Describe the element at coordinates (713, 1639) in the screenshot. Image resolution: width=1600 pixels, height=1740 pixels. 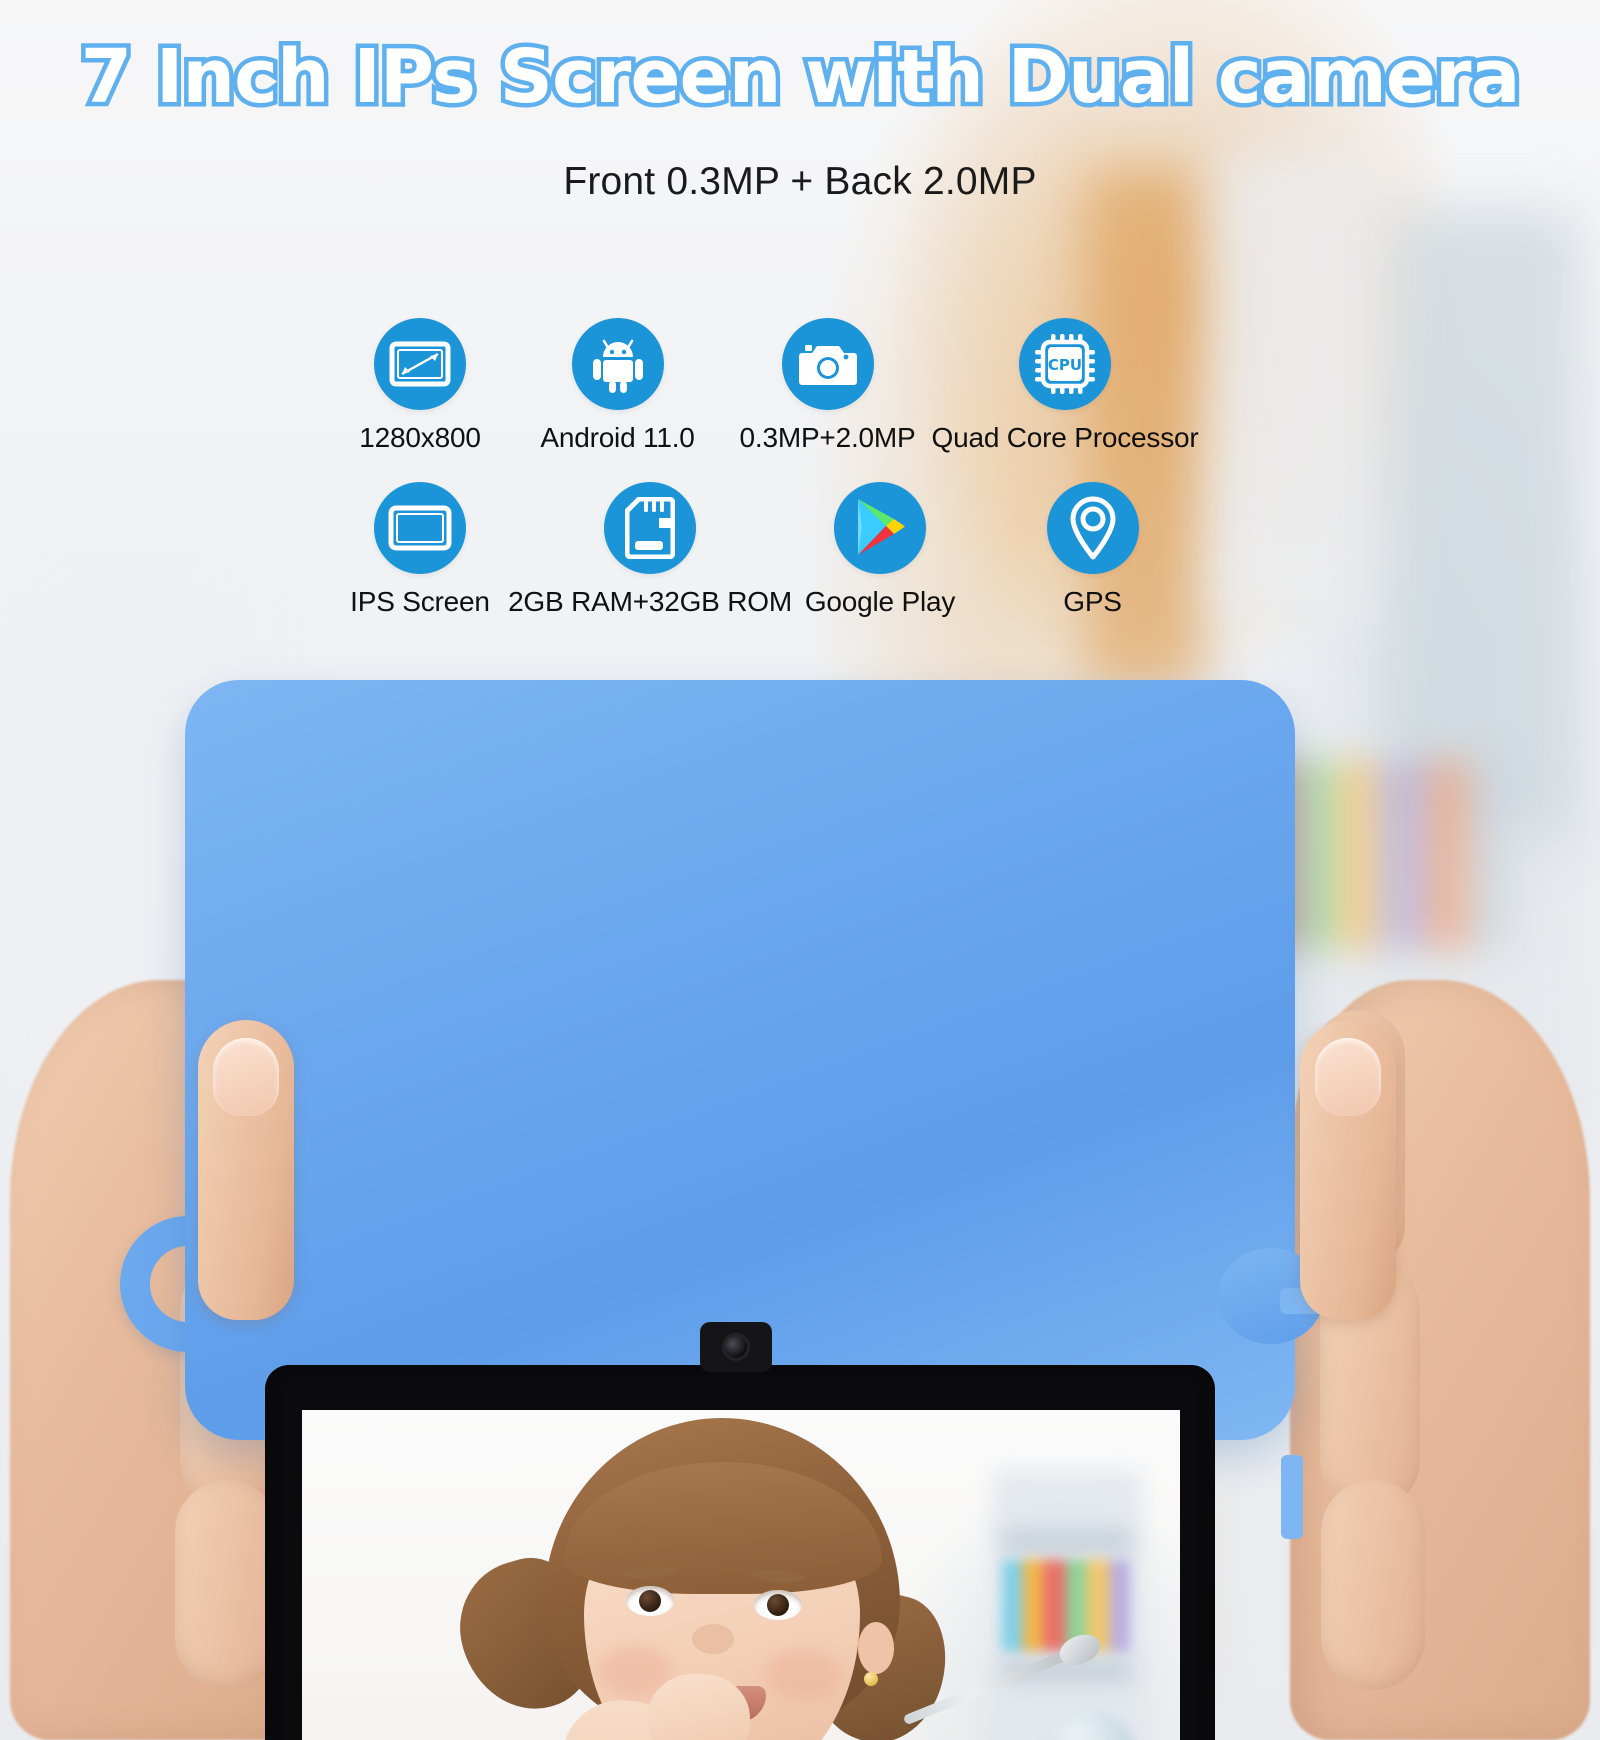
I see `child-nose` at that location.